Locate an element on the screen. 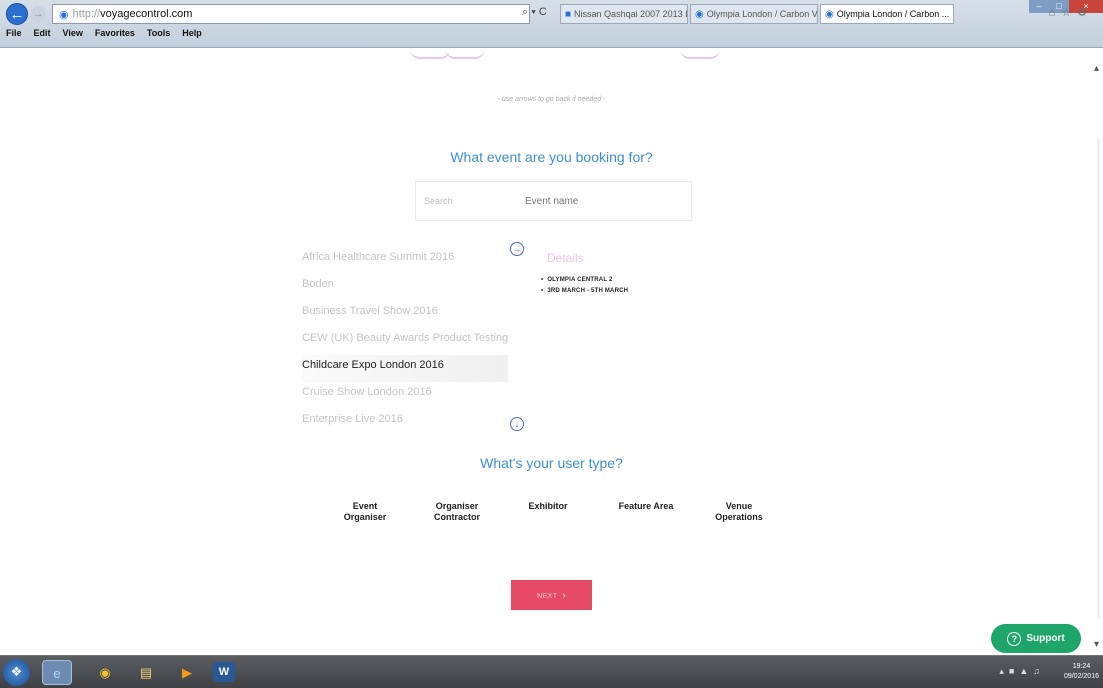 The height and width of the screenshot is (688, 1103). windows-start-icon: ❖ is located at coordinates (16, 672).